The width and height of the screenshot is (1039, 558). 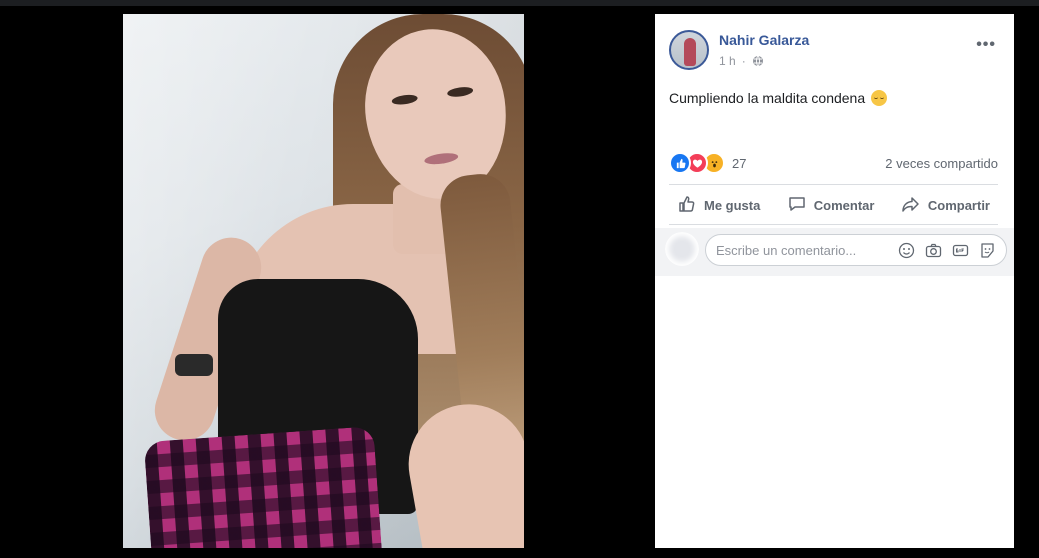 What do you see at coordinates (727, 61) in the screenshot?
I see `post-time: 1 h` at bounding box center [727, 61].